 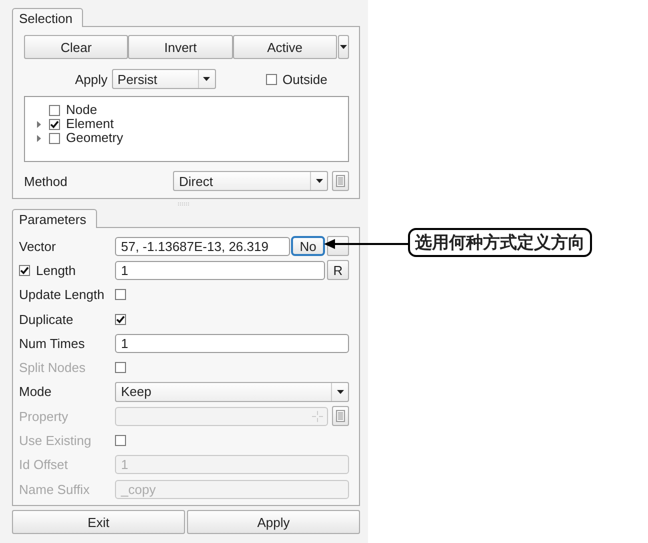 I want to click on footer-button: Apply, so click(x=273, y=522).